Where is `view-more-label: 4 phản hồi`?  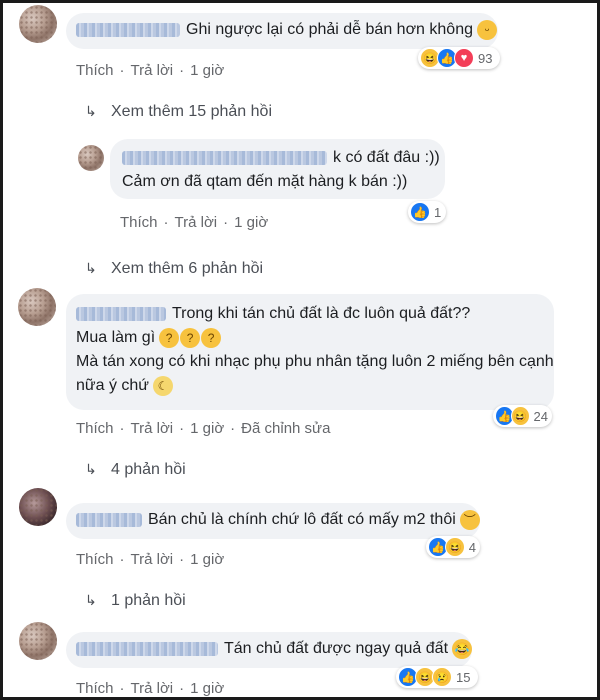 view-more-label: 4 phản hồi is located at coordinates (148, 469).